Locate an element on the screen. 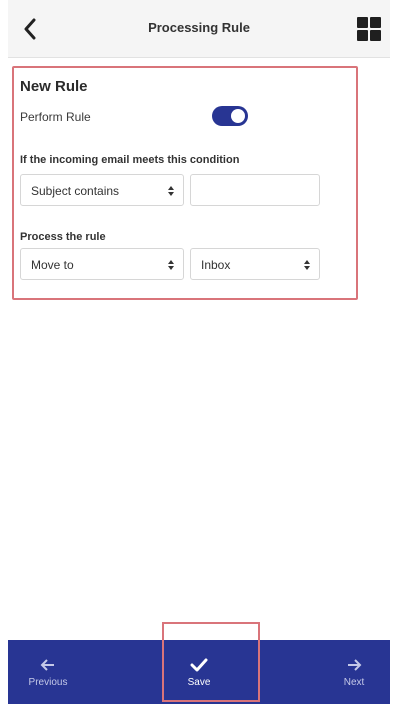  bottom-nav: Previous Save Next is located at coordinates (199, 672).